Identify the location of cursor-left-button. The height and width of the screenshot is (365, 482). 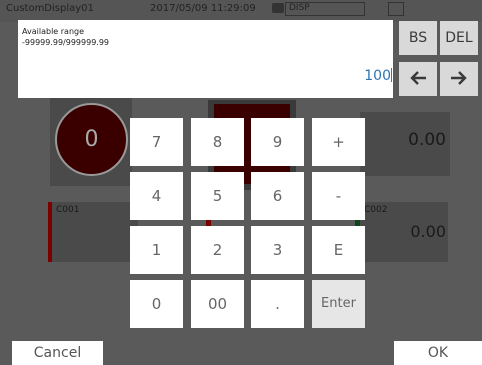
(418, 79).